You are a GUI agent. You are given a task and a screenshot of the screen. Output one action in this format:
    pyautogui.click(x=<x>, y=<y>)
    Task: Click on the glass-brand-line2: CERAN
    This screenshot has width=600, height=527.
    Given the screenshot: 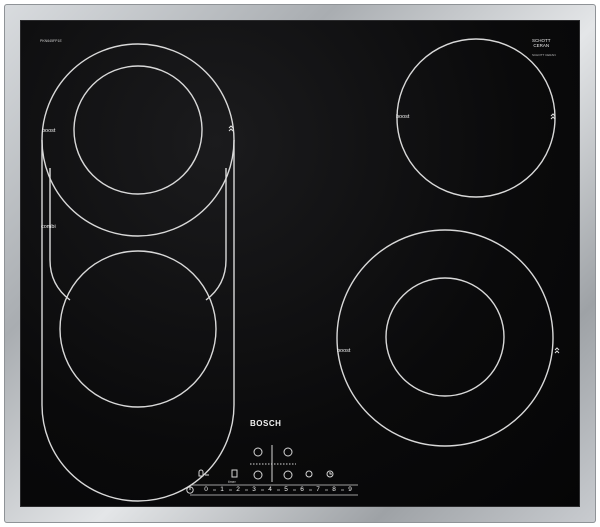 What is the action you would take?
    pyautogui.click(x=541, y=45)
    